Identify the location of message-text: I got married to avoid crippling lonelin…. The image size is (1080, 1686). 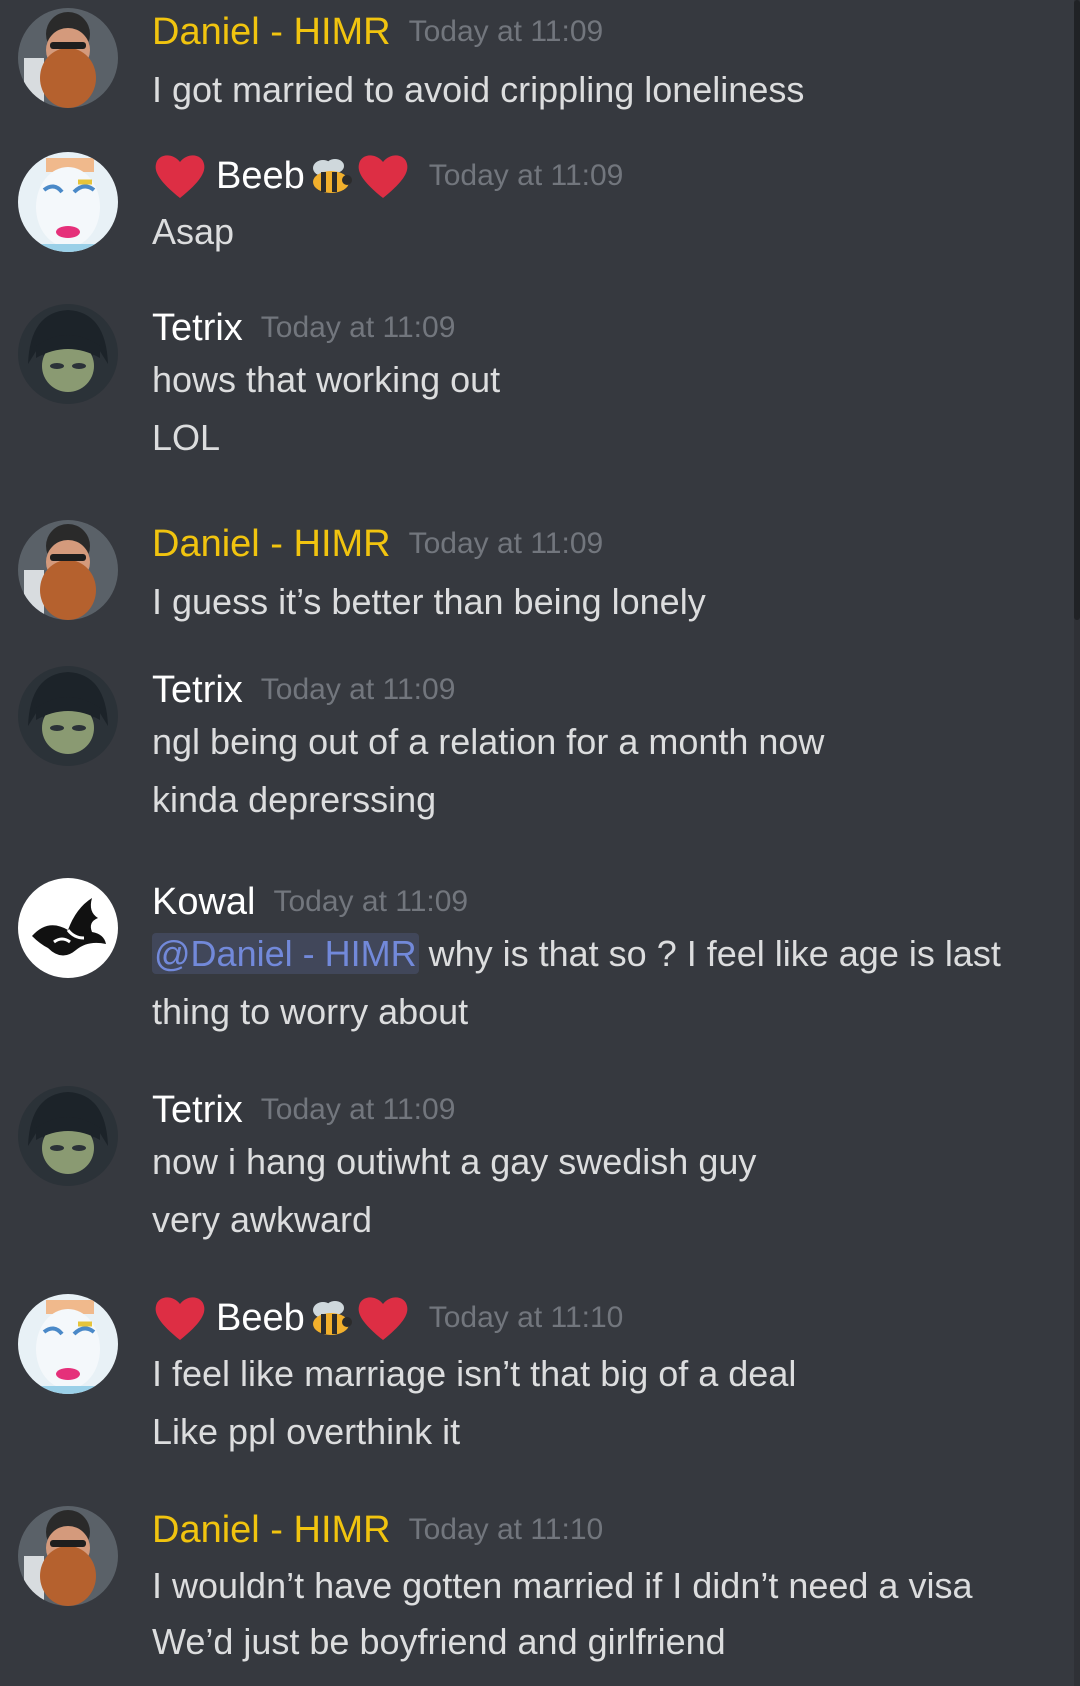
(478, 89).